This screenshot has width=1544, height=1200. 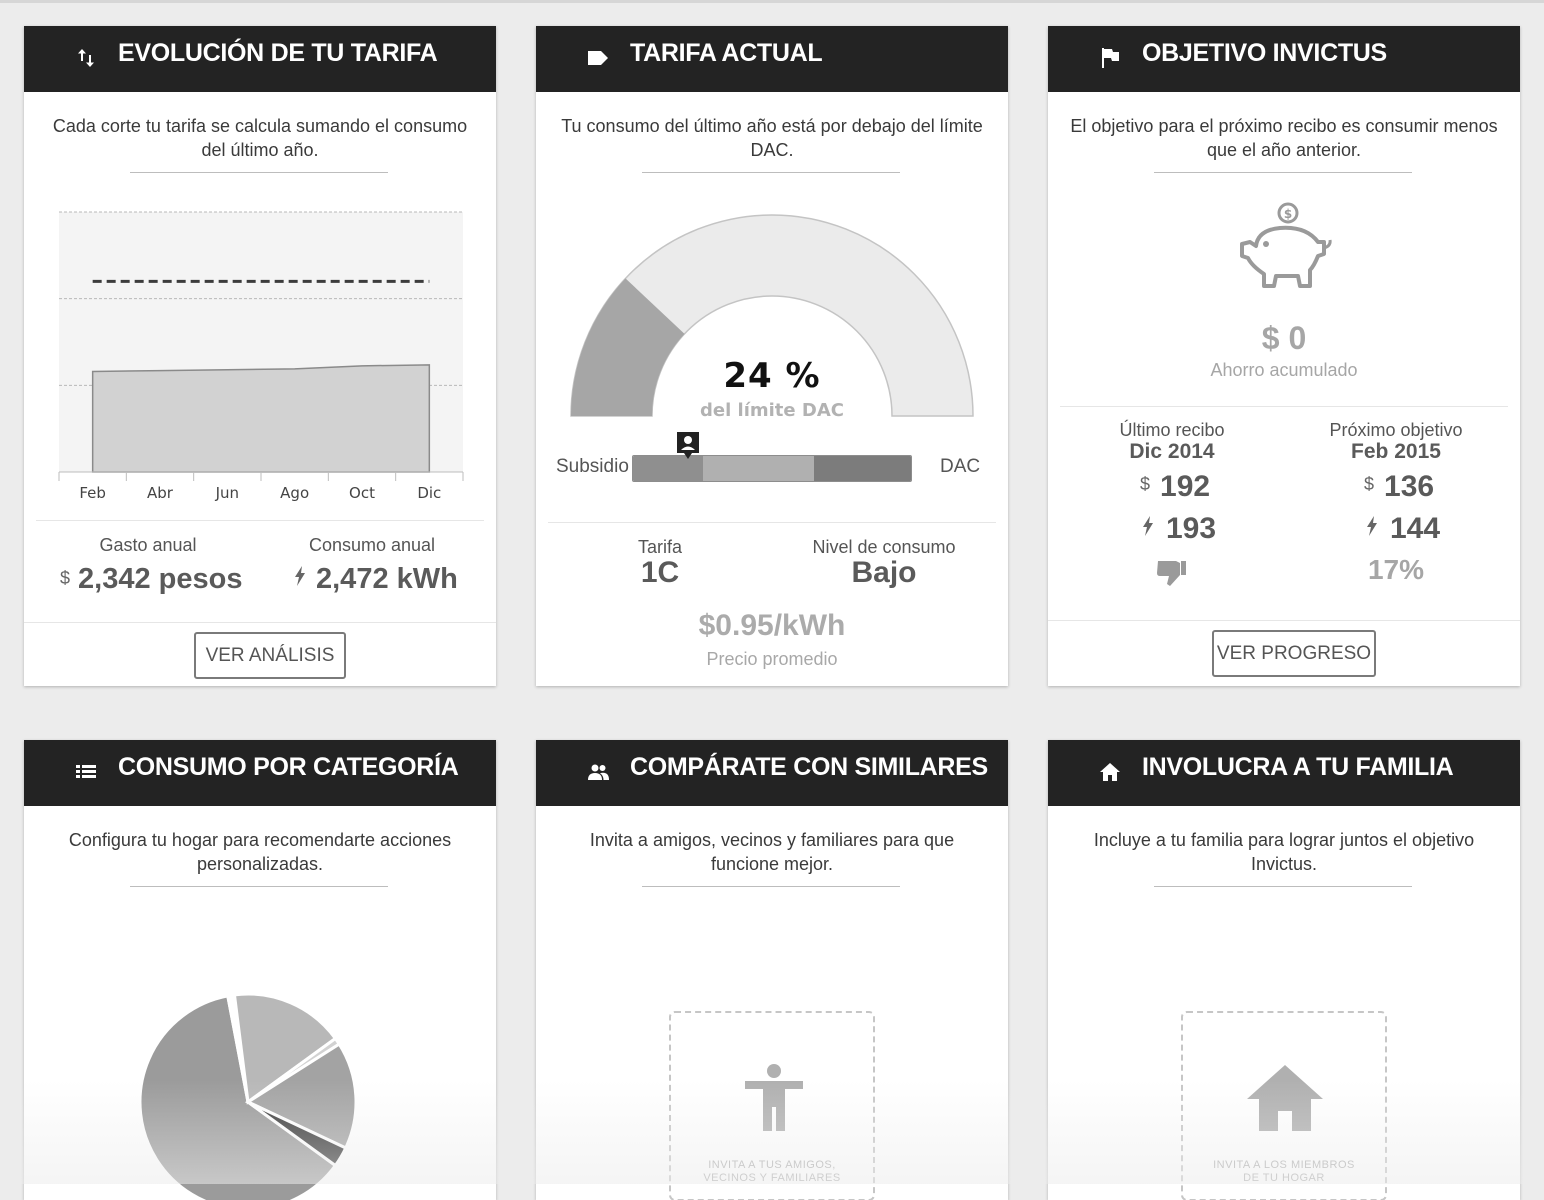 What do you see at coordinates (160, 579) in the screenshot?
I see `gasto-anual-value: 2,342 pesos` at bounding box center [160, 579].